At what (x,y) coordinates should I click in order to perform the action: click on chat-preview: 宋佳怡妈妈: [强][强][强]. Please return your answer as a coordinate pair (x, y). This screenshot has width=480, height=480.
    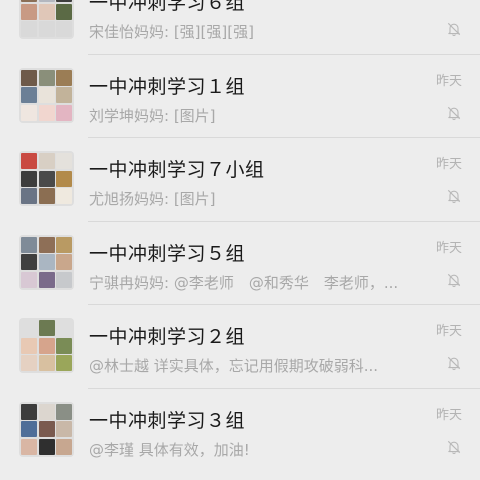
    Looking at the image, I should click on (171, 32).